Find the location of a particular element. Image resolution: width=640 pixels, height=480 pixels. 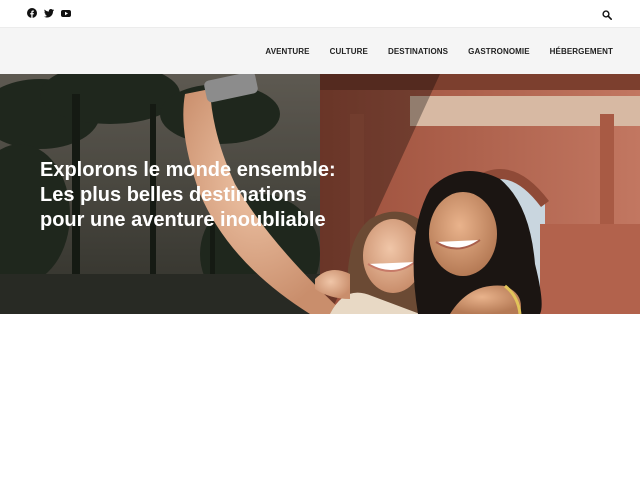

nav-item-culture: CULTURE is located at coordinates (349, 51).